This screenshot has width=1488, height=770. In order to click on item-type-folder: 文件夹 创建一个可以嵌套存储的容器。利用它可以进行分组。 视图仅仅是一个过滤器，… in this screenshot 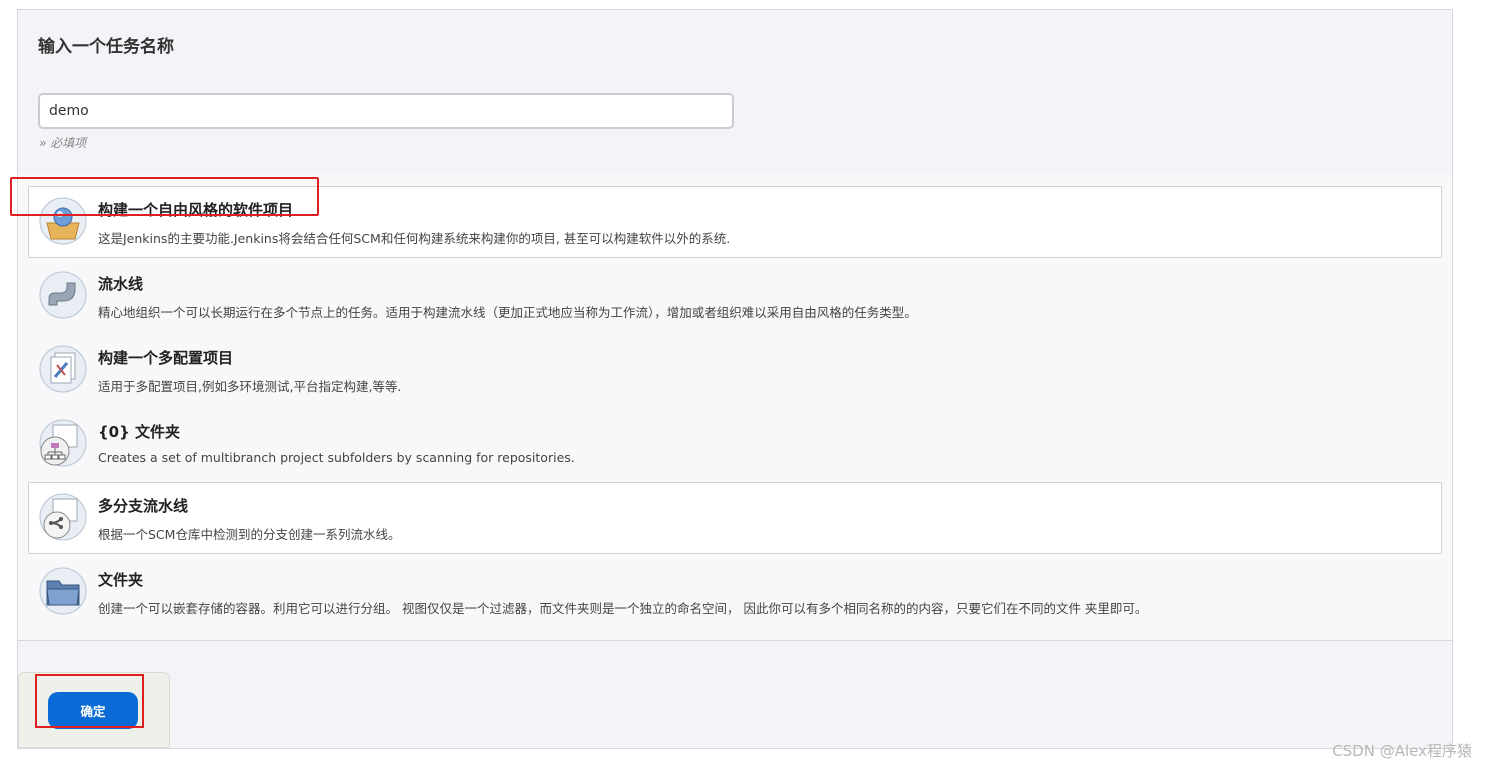, I will do `click(735, 592)`.